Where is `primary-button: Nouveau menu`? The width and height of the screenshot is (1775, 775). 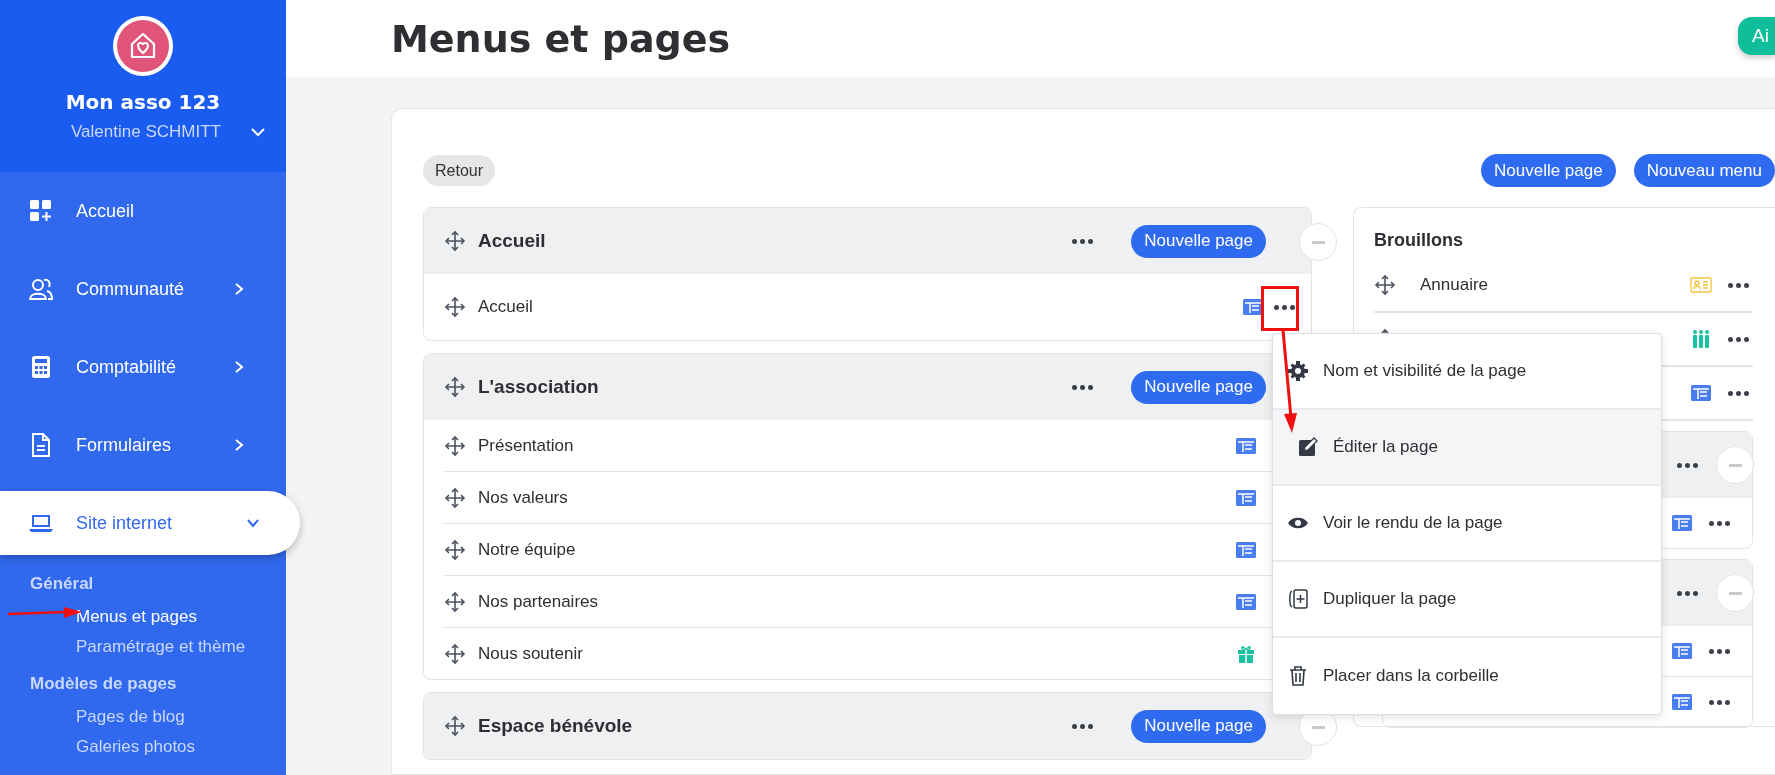
primary-button: Nouveau menu is located at coordinates (1704, 170).